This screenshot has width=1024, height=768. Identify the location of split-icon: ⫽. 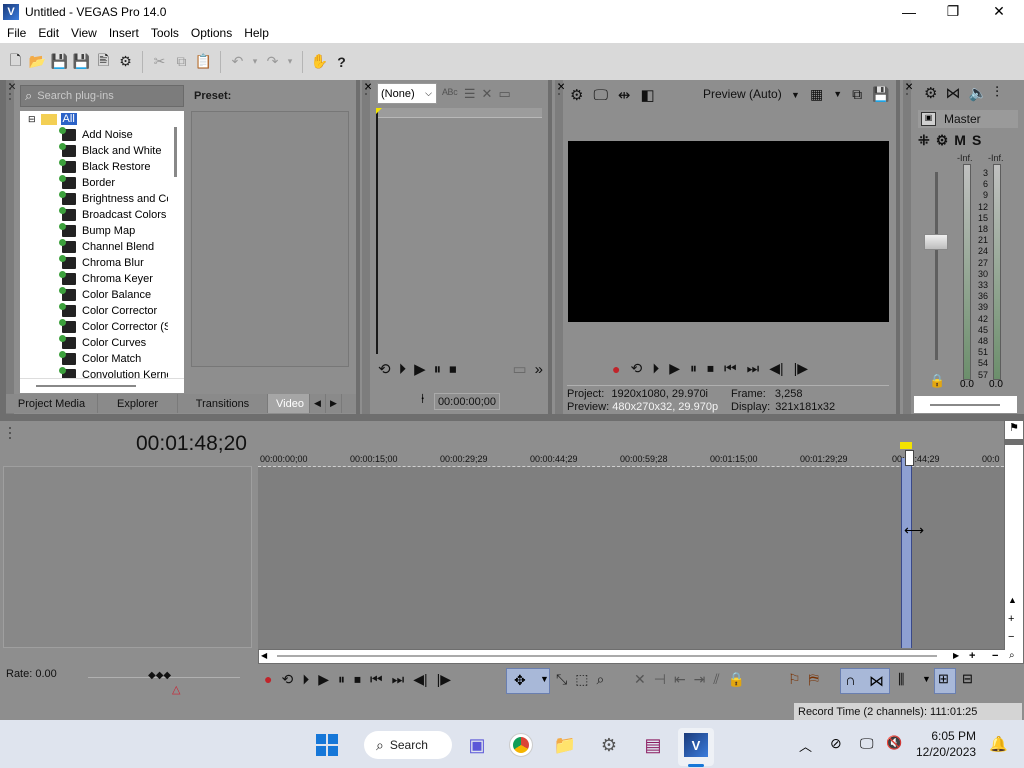
(716, 679).